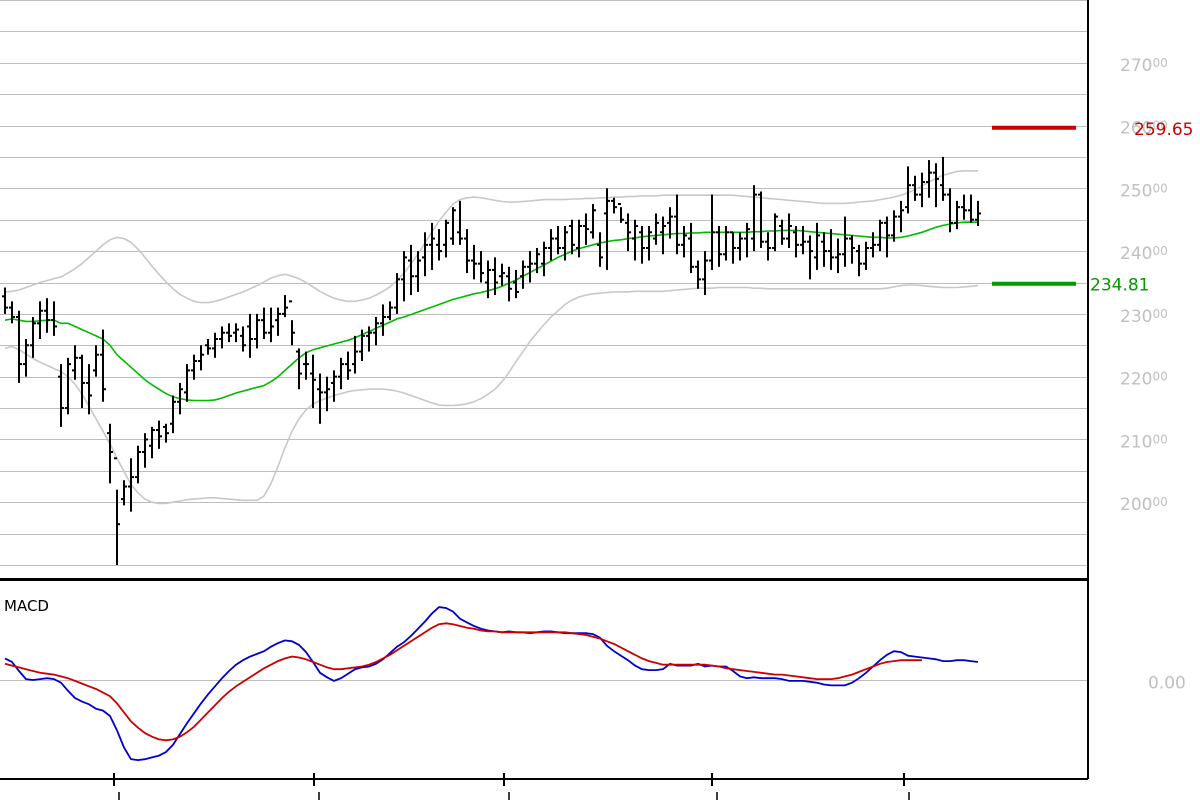 This screenshot has height=804, width=1200. What do you see at coordinates (1163, 130) in the screenshot?
I see `level-label: 259.65` at bounding box center [1163, 130].